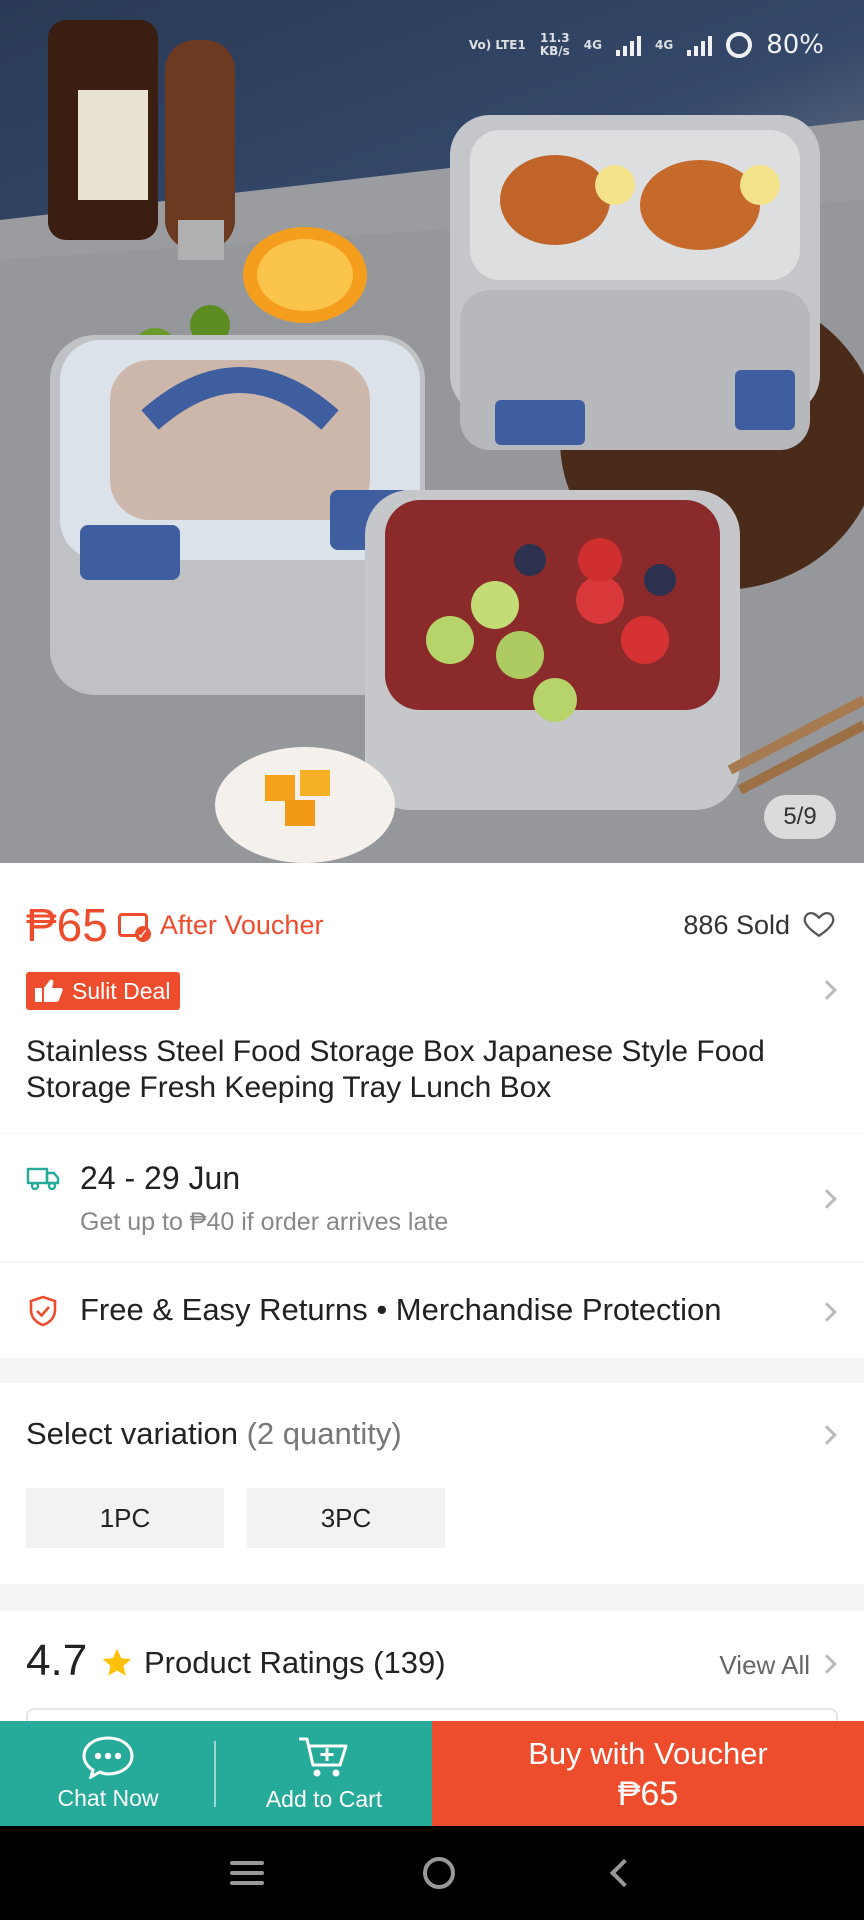 This screenshot has height=1920, width=864. I want to click on cart-plus-icon, so click(323, 1757).